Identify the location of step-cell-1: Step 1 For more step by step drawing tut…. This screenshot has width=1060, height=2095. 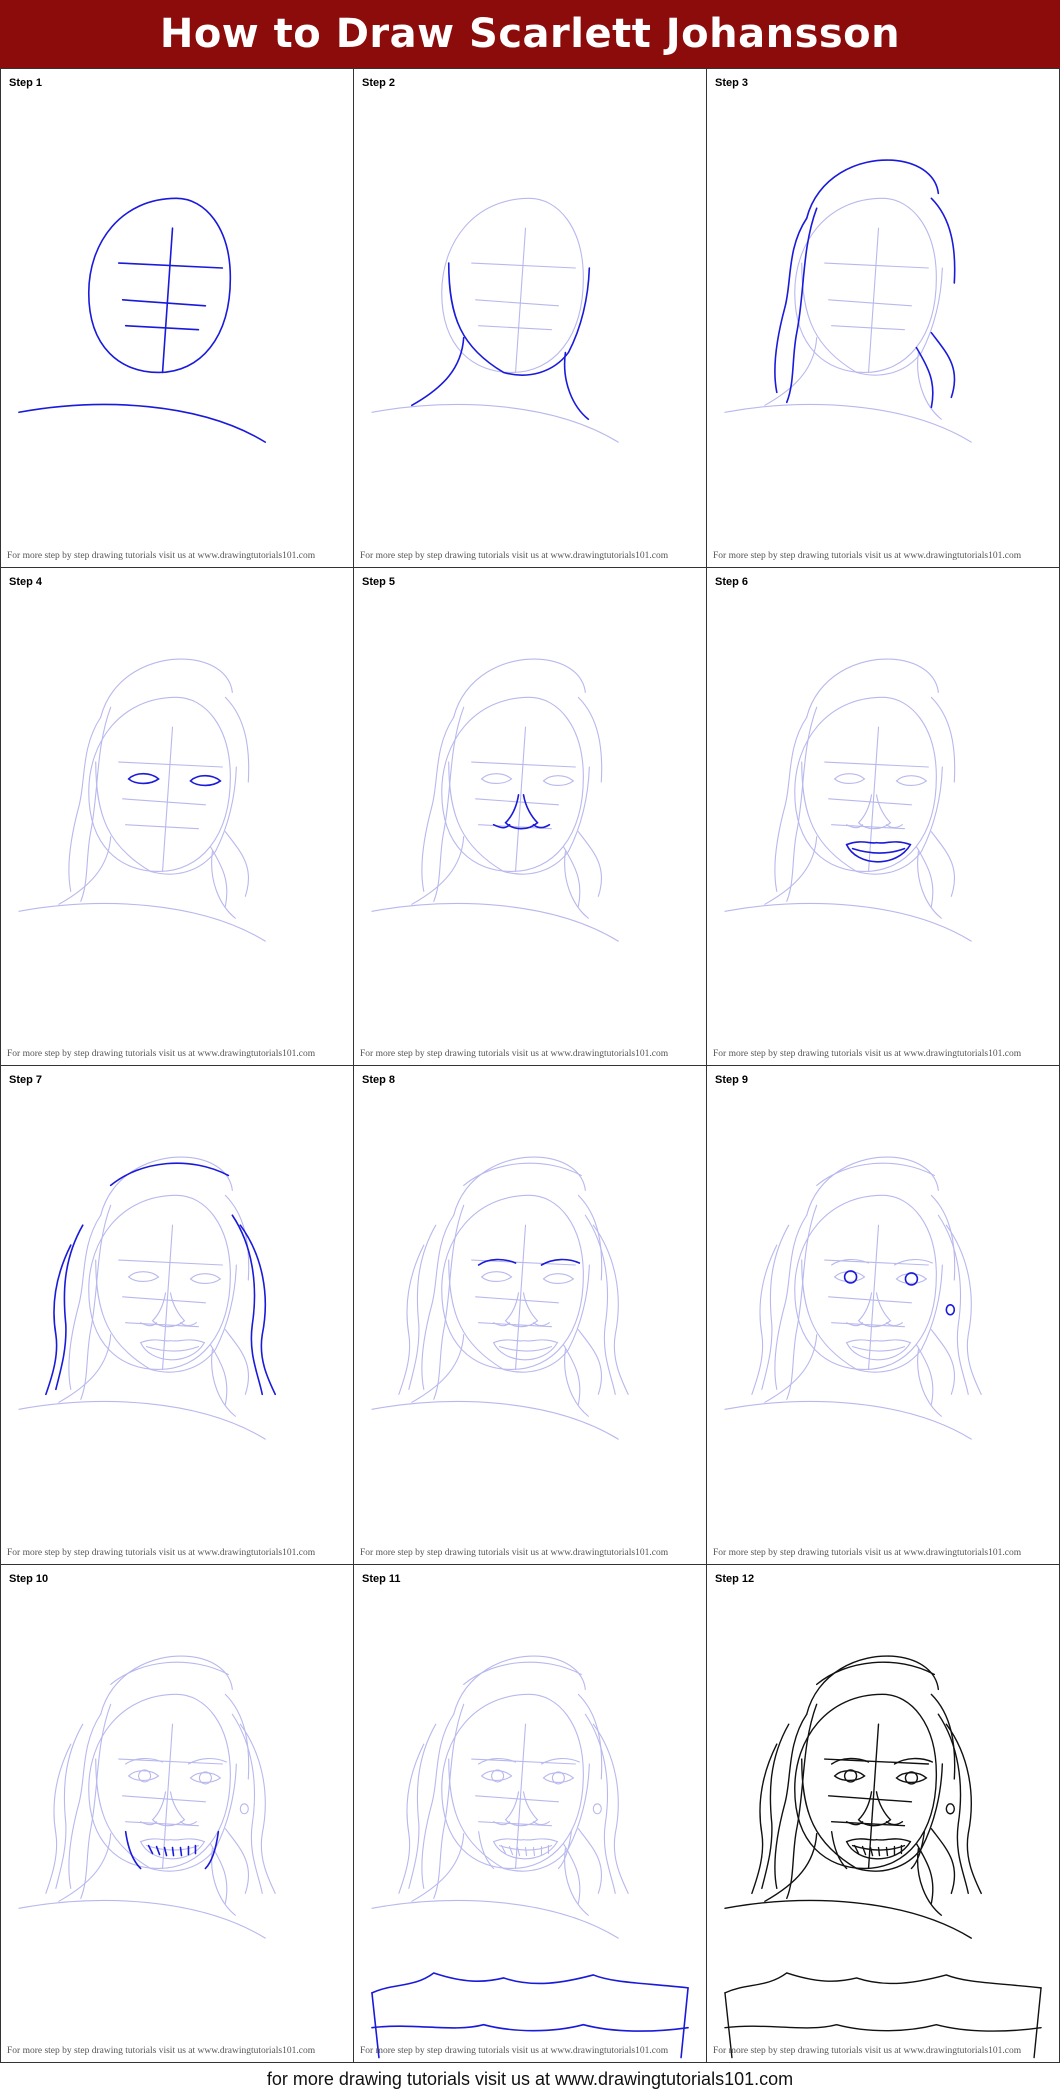
(177, 318).